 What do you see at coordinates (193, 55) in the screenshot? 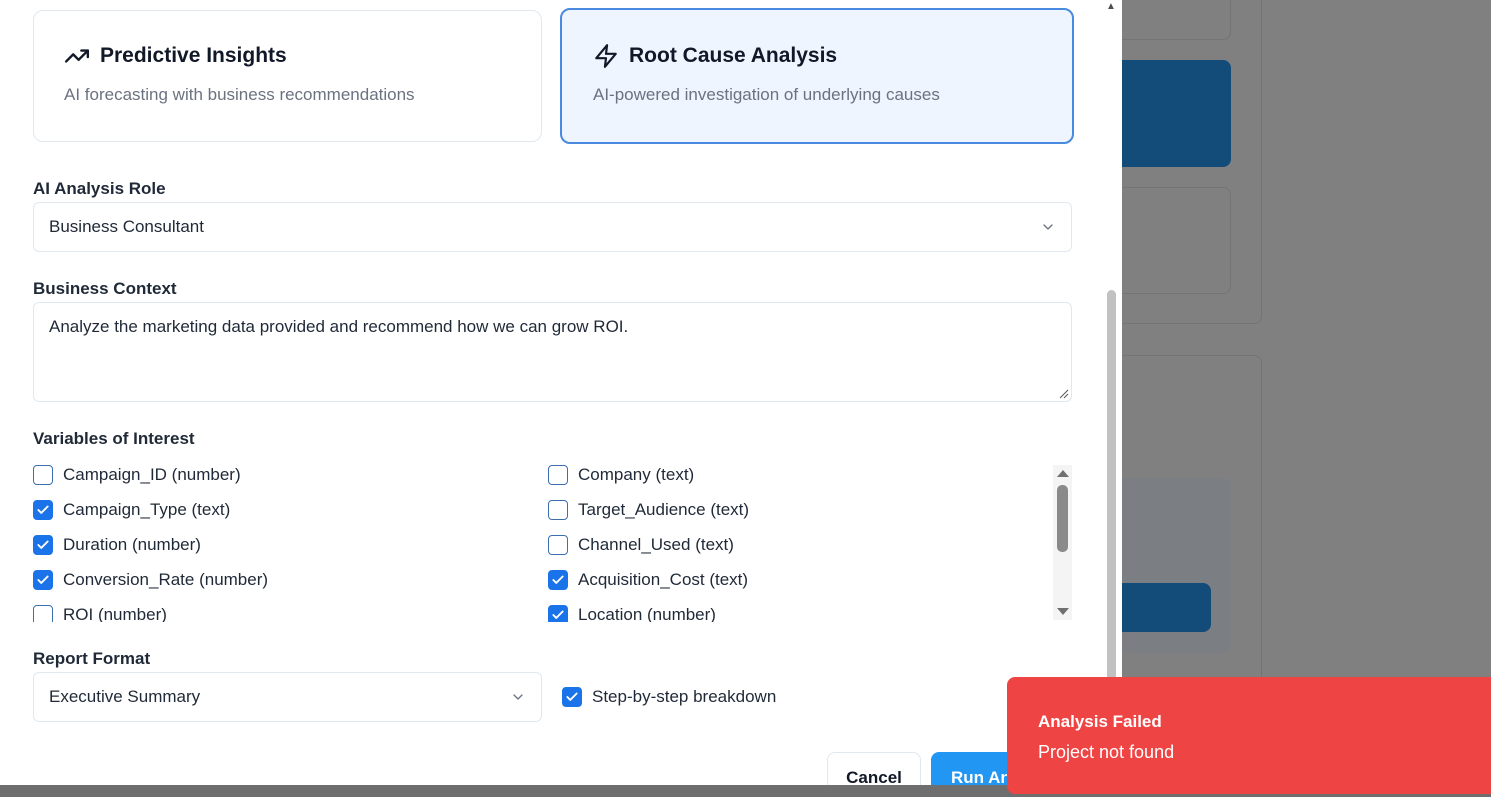
I see `card-title: Predictive Insights` at bounding box center [193, 55].